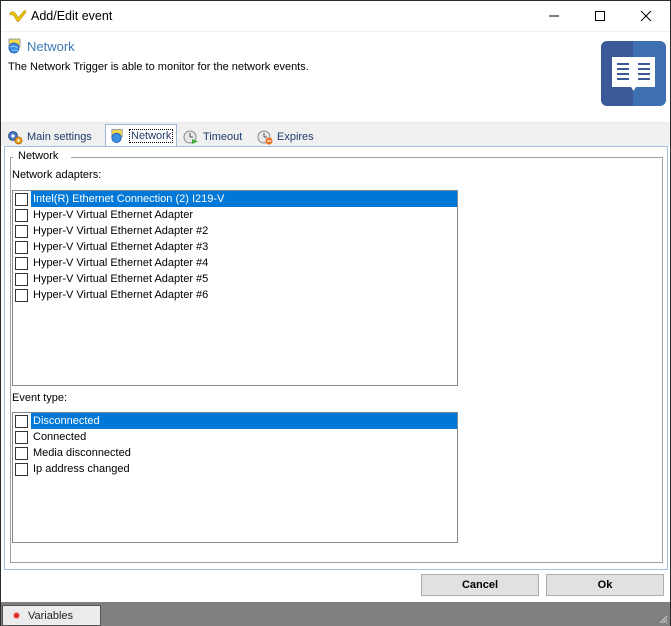 The height and width of the screenshot is (626, 671). What do you see at coordinates (663, 619) in the screenshot?
I see `resize-grip-icon` at bounding box center [663, 619].